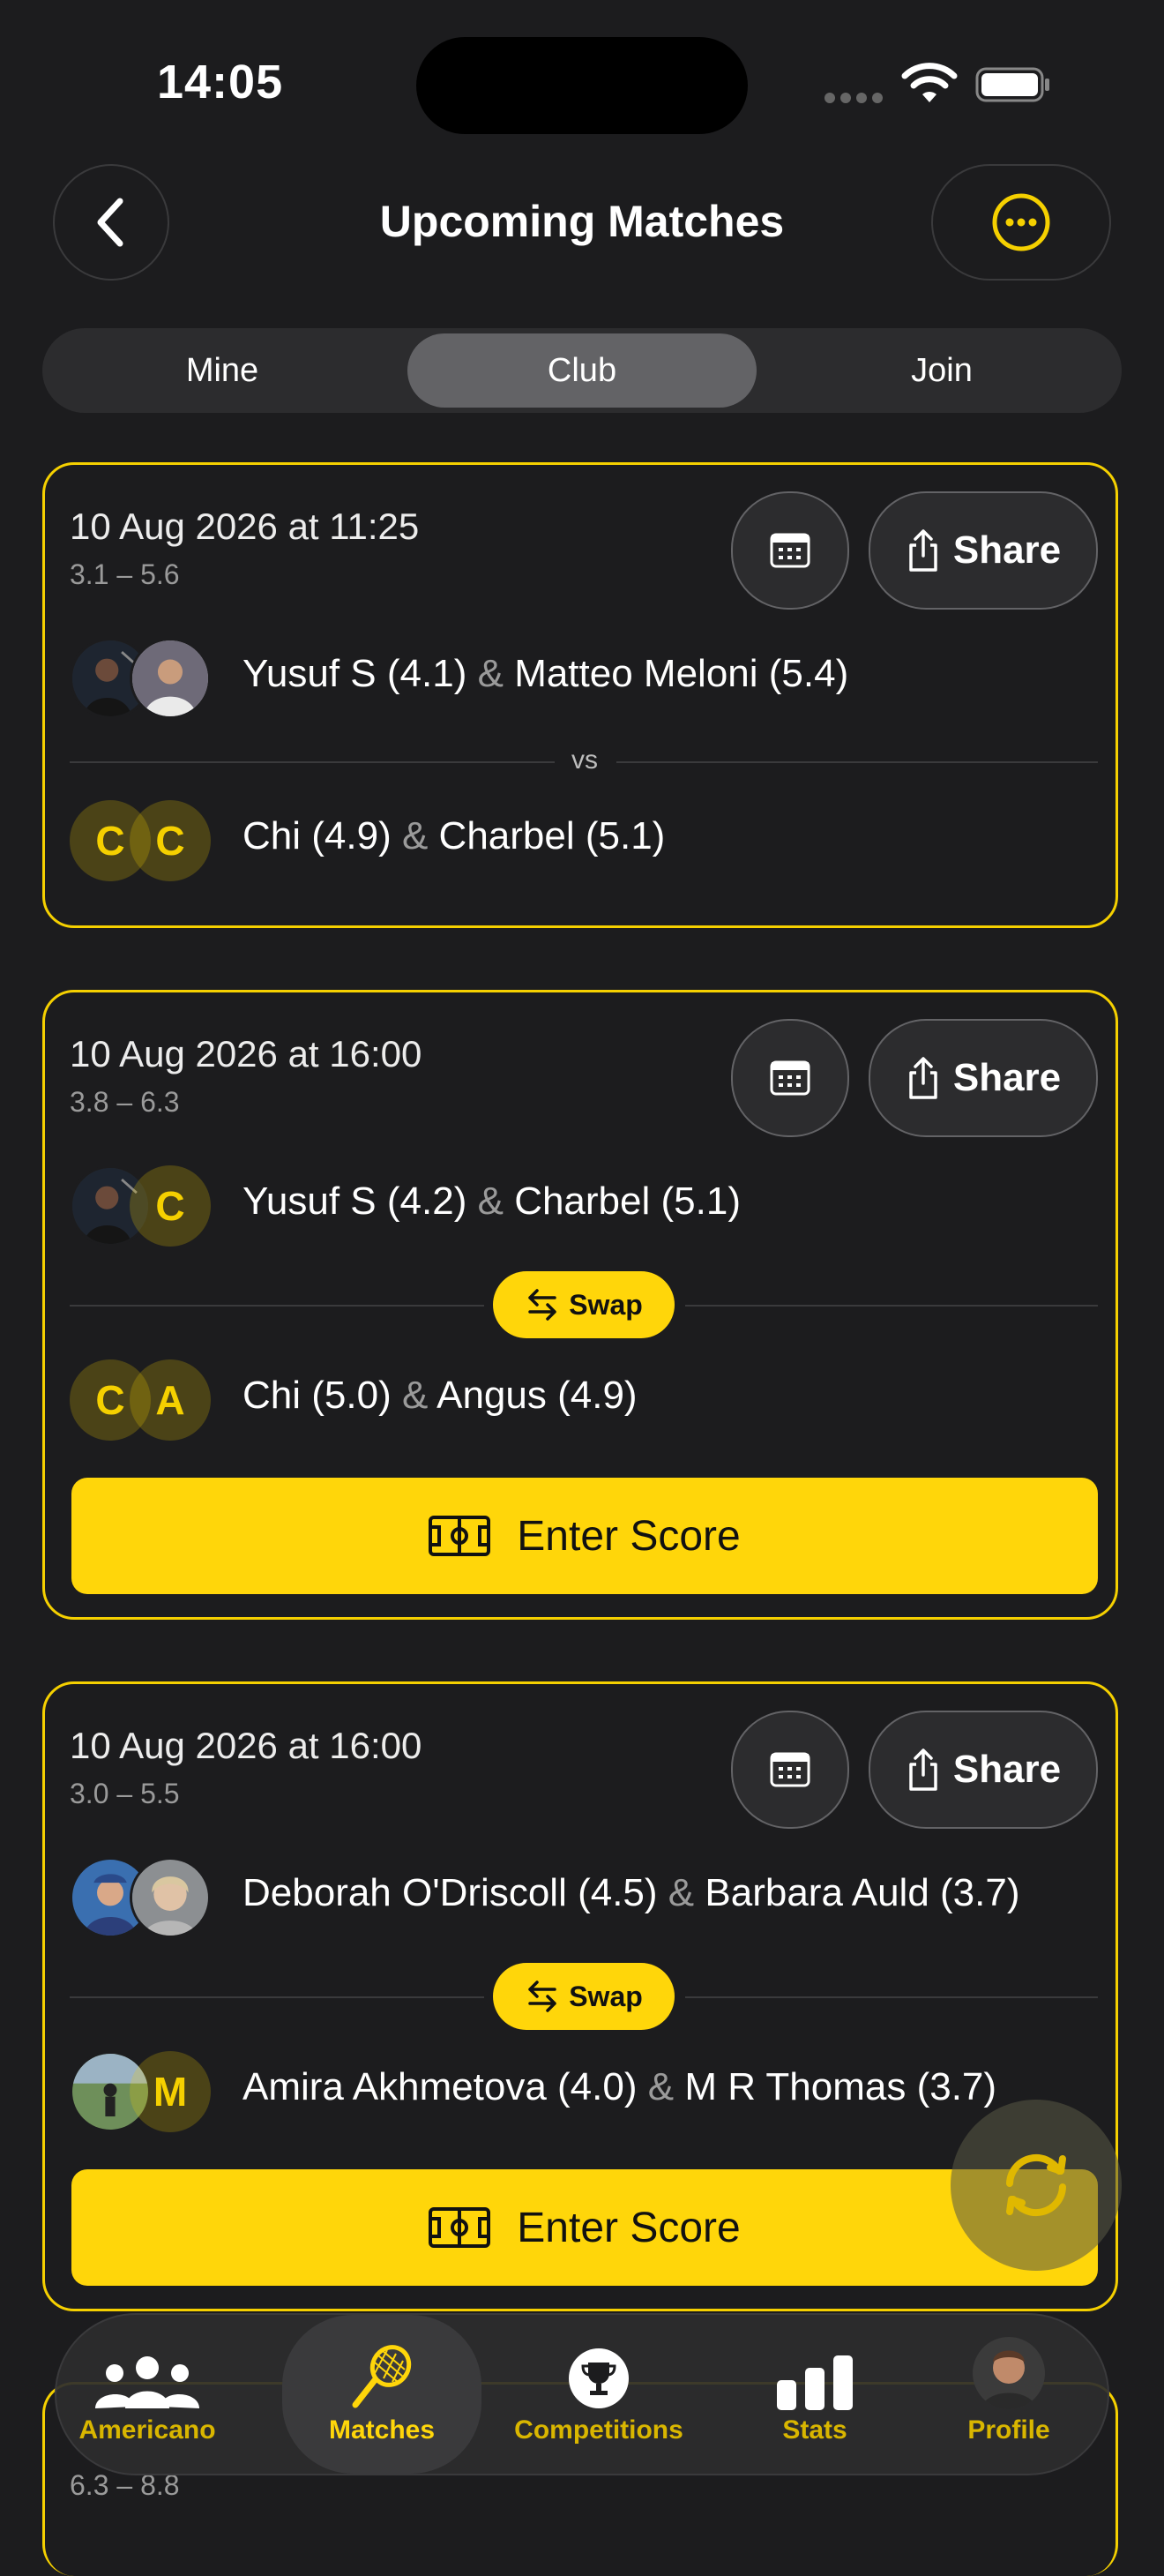 This screenshot has width=1164, height=2576. What do you see at coordinates (147, 2430) in the screenshot?
I see `tab-label: Americano` at bounding box center [147, 2430].